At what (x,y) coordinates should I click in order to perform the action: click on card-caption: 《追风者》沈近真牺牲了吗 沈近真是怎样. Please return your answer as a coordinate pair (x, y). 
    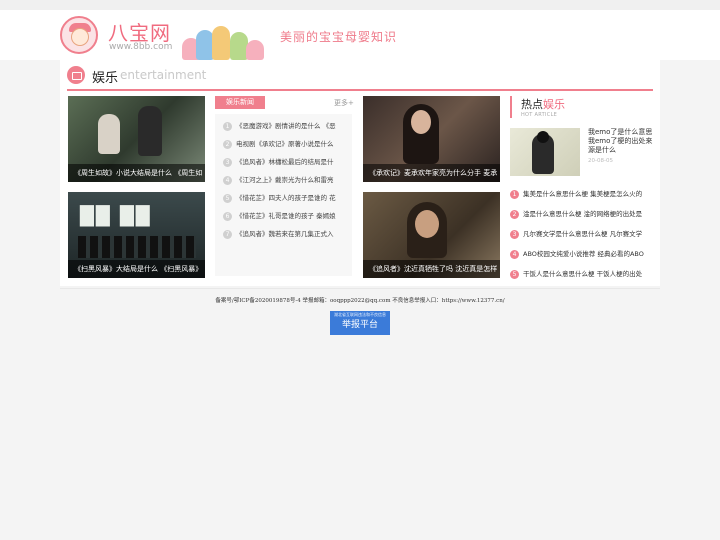
    Looking at the image, I should click on (431, 269).